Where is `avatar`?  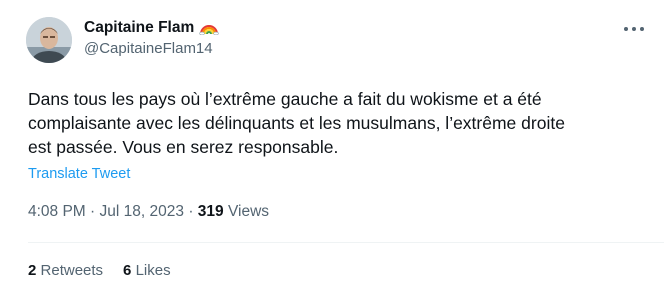 avatar is located at coordinates (49, 40).